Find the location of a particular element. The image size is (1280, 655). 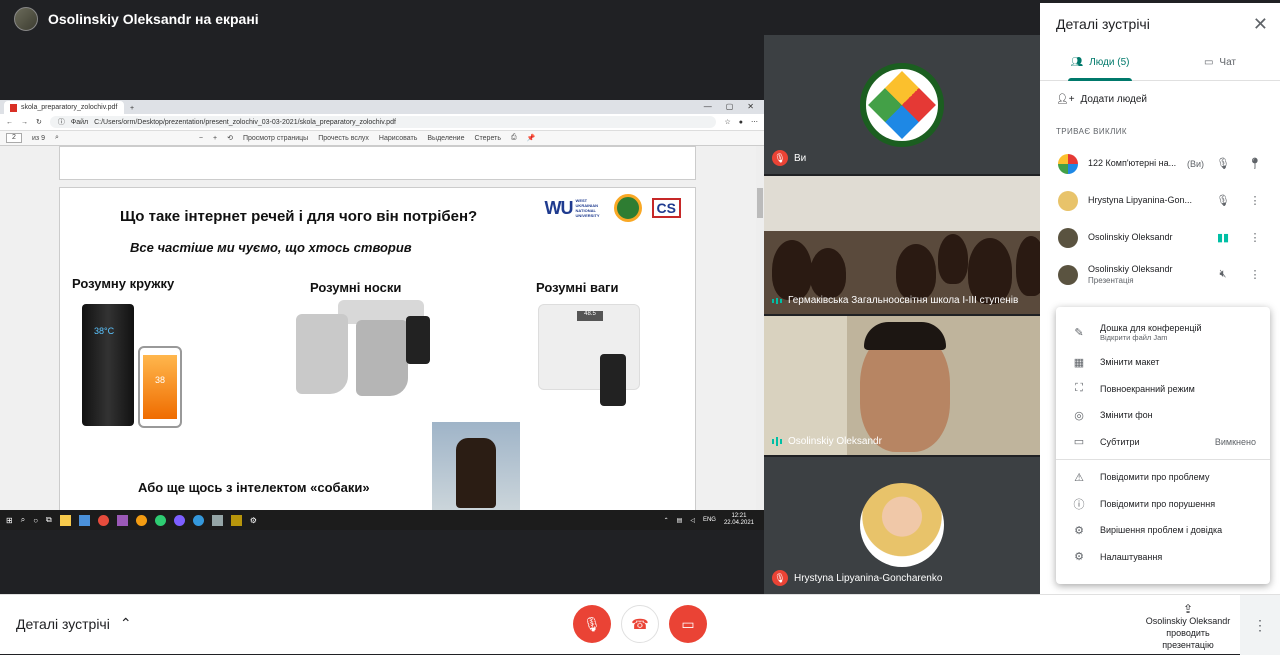

maximize-icon: ▢ is located at coordinates (730, 106).